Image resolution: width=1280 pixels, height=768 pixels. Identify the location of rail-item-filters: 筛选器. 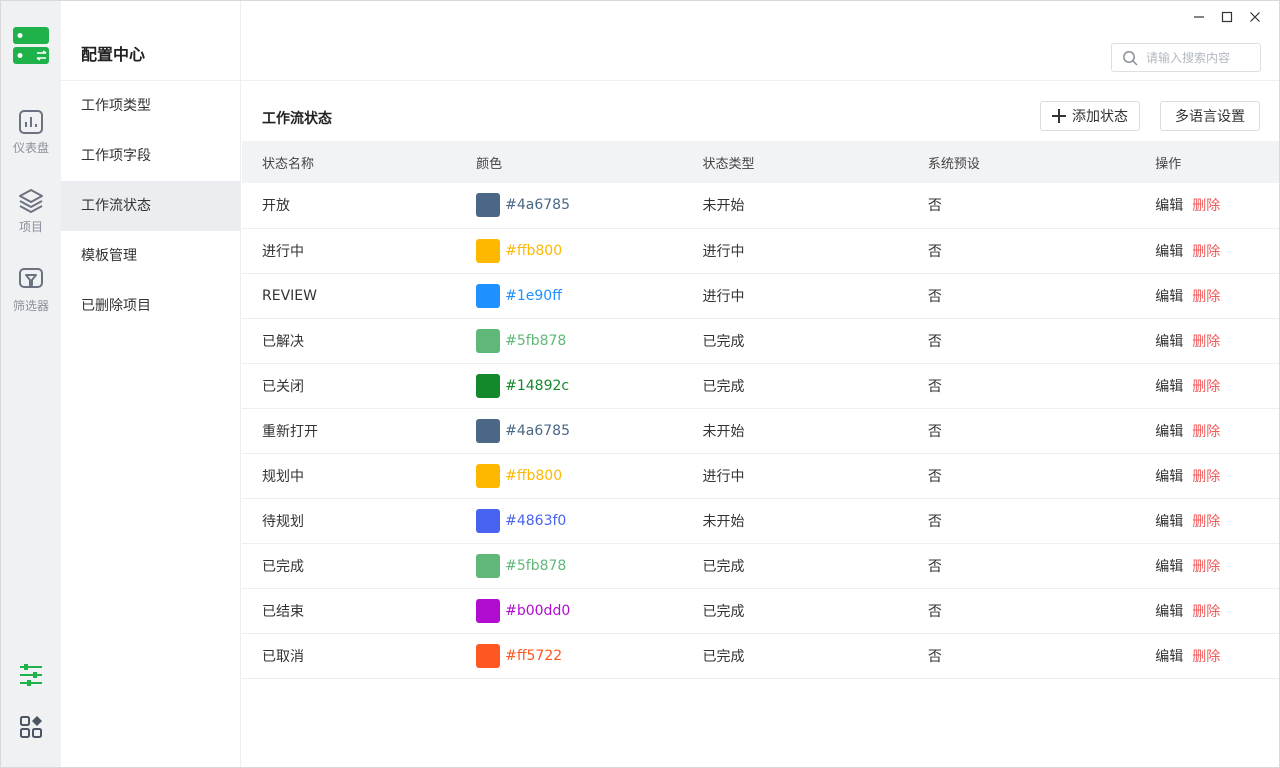
(31, 290).